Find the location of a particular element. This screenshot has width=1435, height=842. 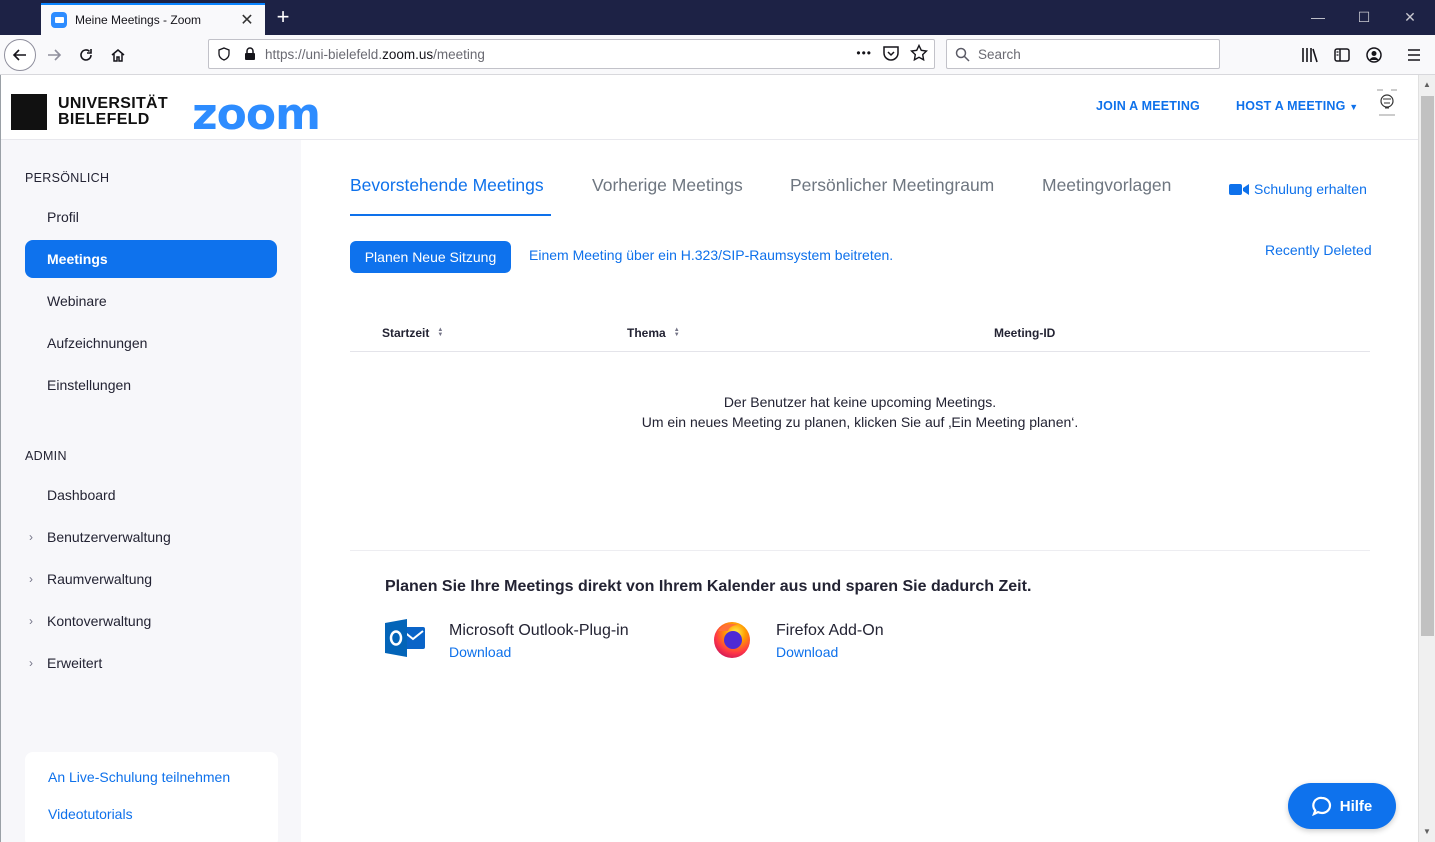

sidebar-toggle-icon is located at coordinates (1342, 55).